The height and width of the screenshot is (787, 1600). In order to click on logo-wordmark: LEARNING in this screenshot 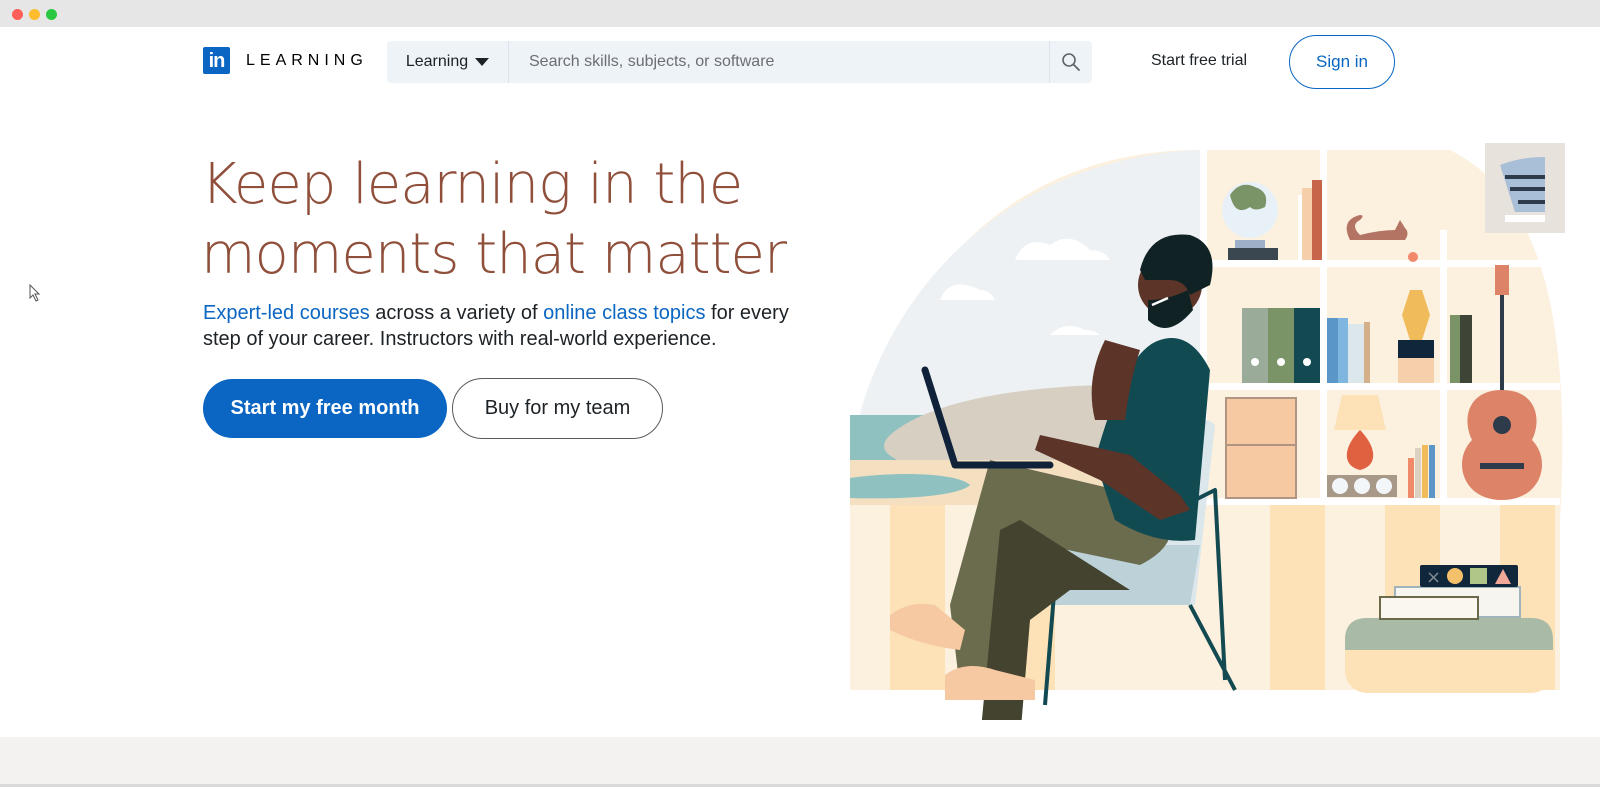, I will do `click(307, 60)`.